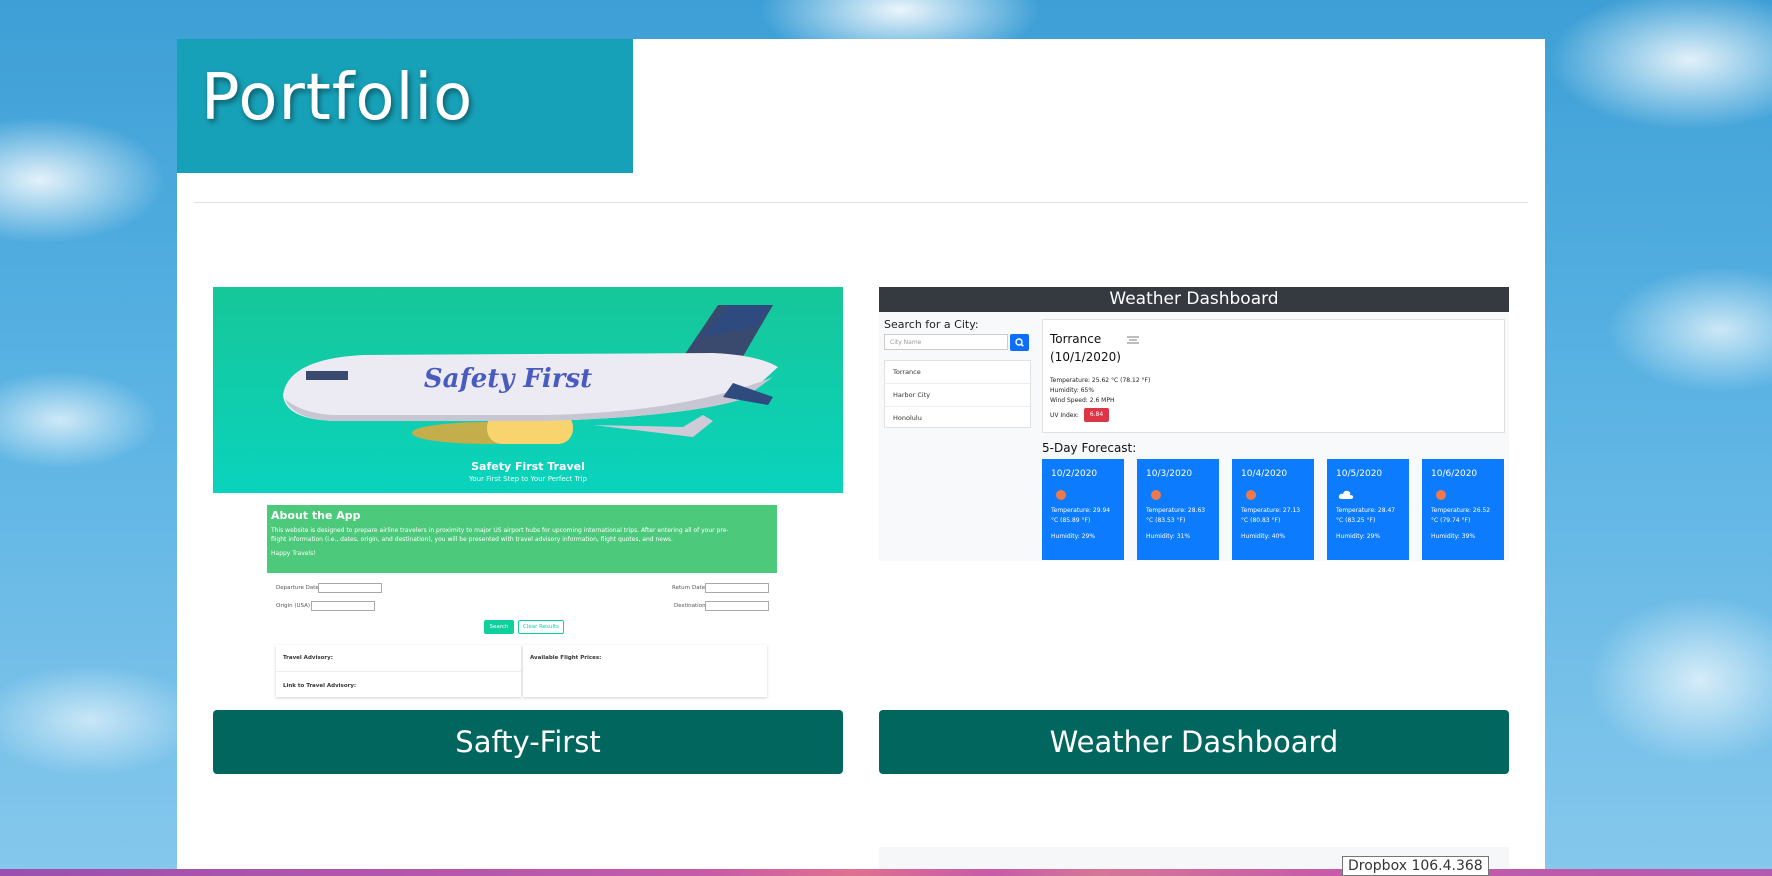 This screenshot has width=1772, height=876. I want to click on forecast-temp: Temperature: 27.13, so click(1271, 510).